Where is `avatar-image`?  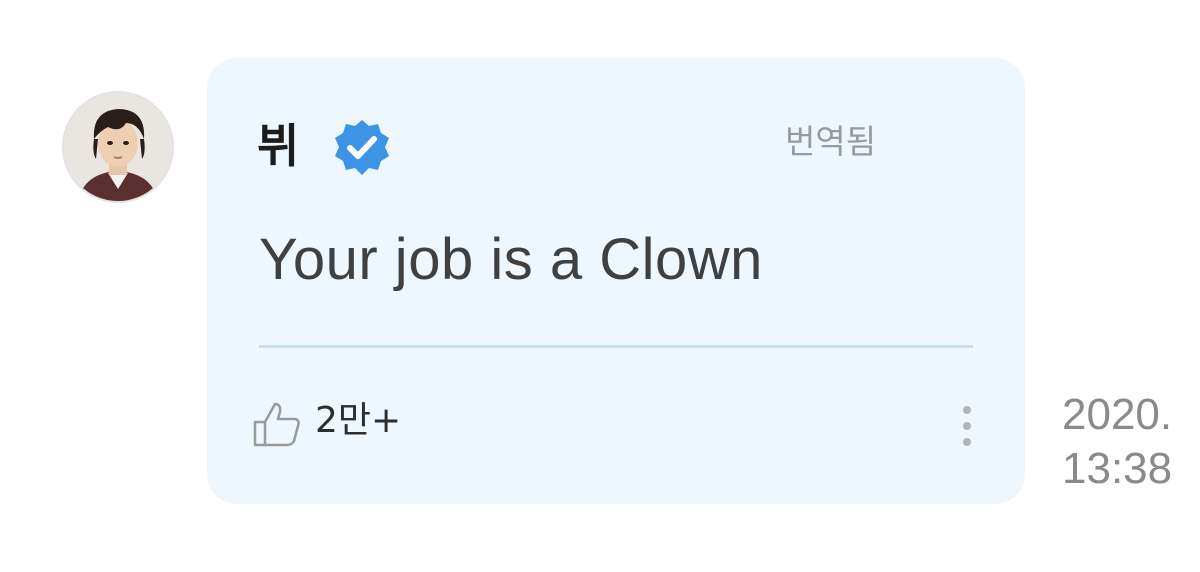 avatar-image is located at coordinates (118, 147).